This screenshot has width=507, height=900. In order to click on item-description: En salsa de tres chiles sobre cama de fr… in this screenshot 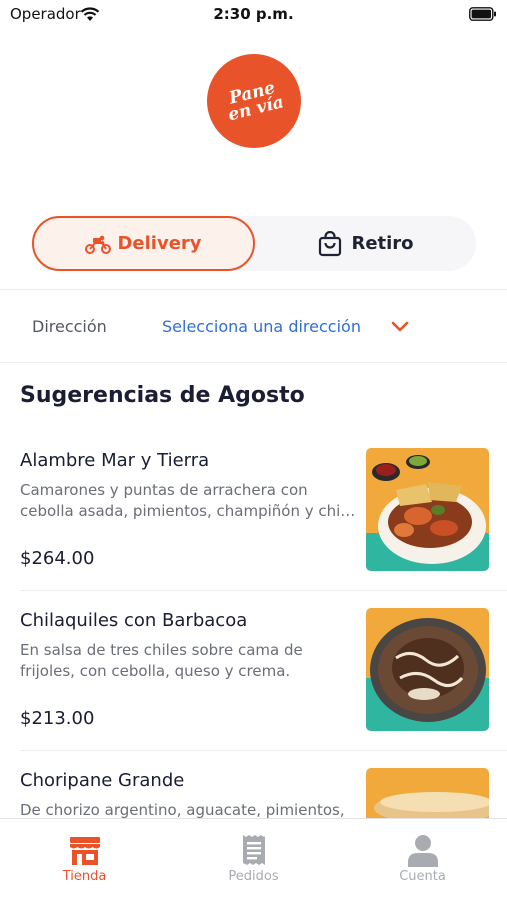, I will do `click(161, 660)`.